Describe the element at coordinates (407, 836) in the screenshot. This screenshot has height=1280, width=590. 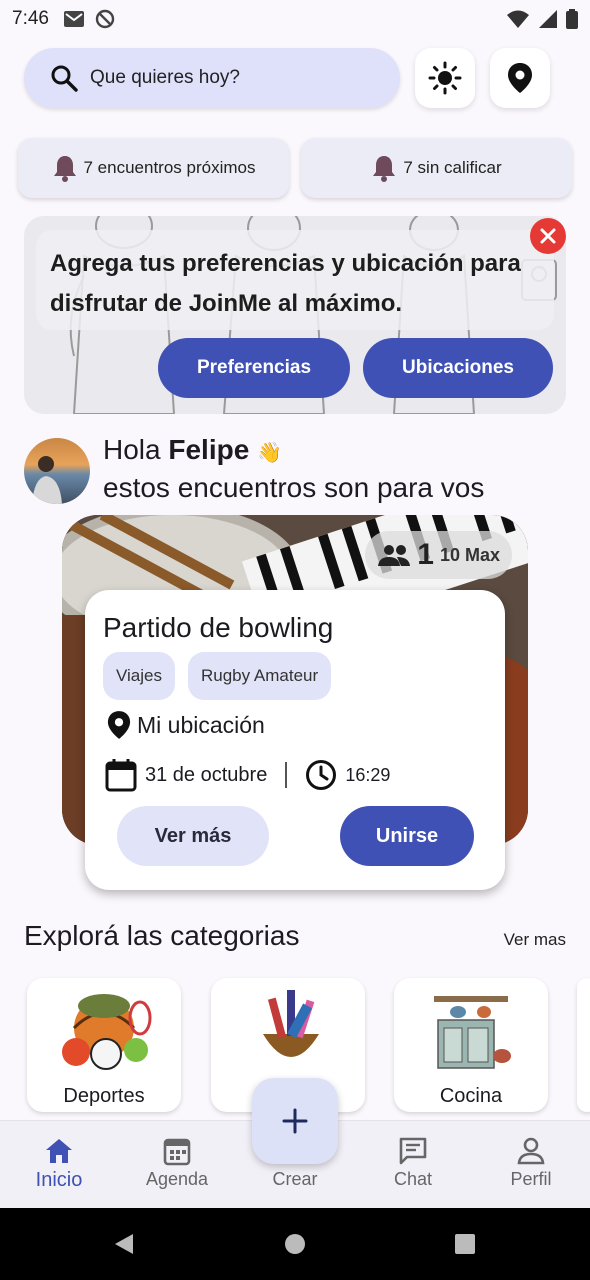
I see `join-button: Unirse` at that location.